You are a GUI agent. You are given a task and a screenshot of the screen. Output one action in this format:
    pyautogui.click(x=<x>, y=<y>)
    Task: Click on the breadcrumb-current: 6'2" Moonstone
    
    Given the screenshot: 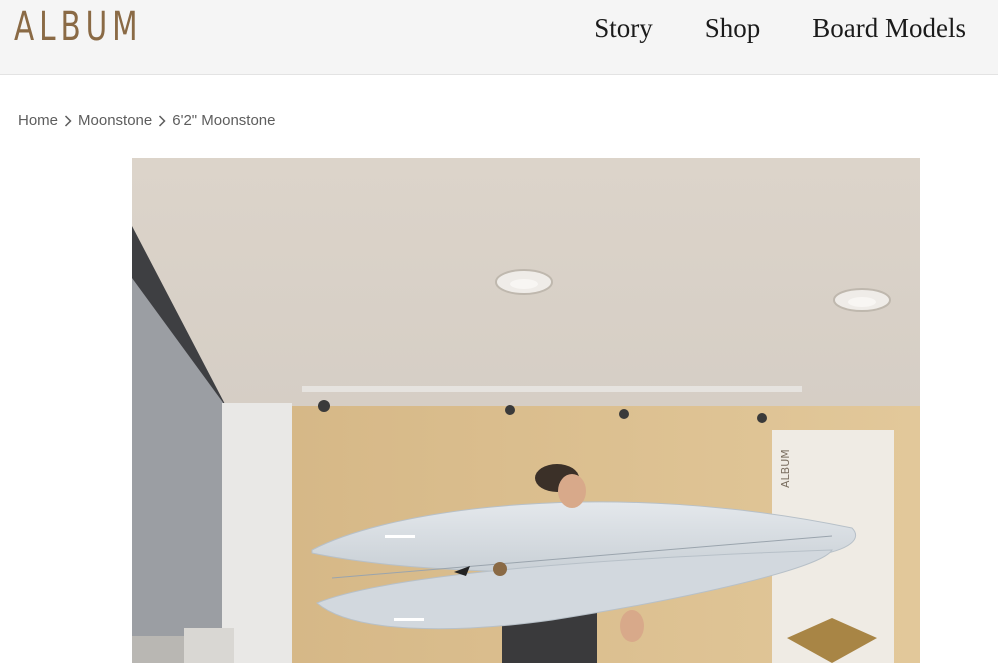 What is the action you would take?
    pyautogui.click(x=224, y=120)
    